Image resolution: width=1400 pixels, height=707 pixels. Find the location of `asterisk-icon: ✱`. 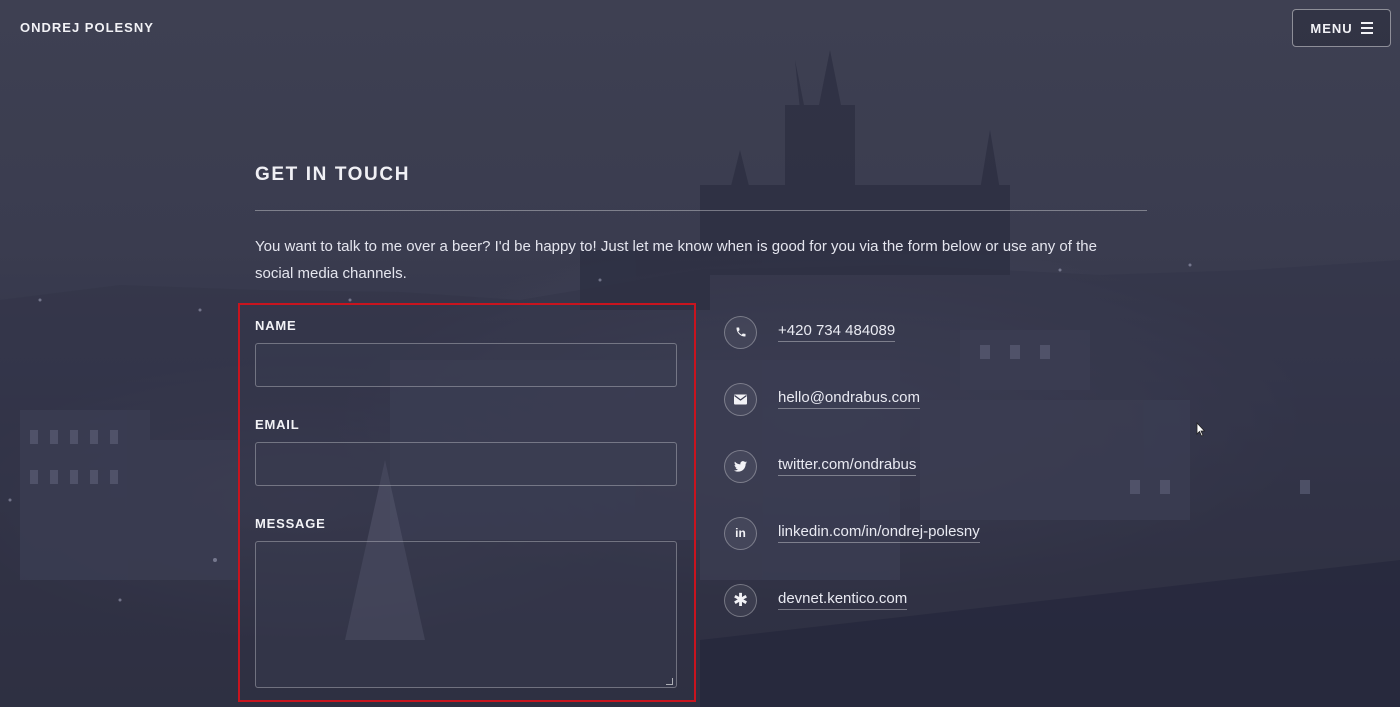

asterisk-icon: ✱ is located at coordinates (740, 600).